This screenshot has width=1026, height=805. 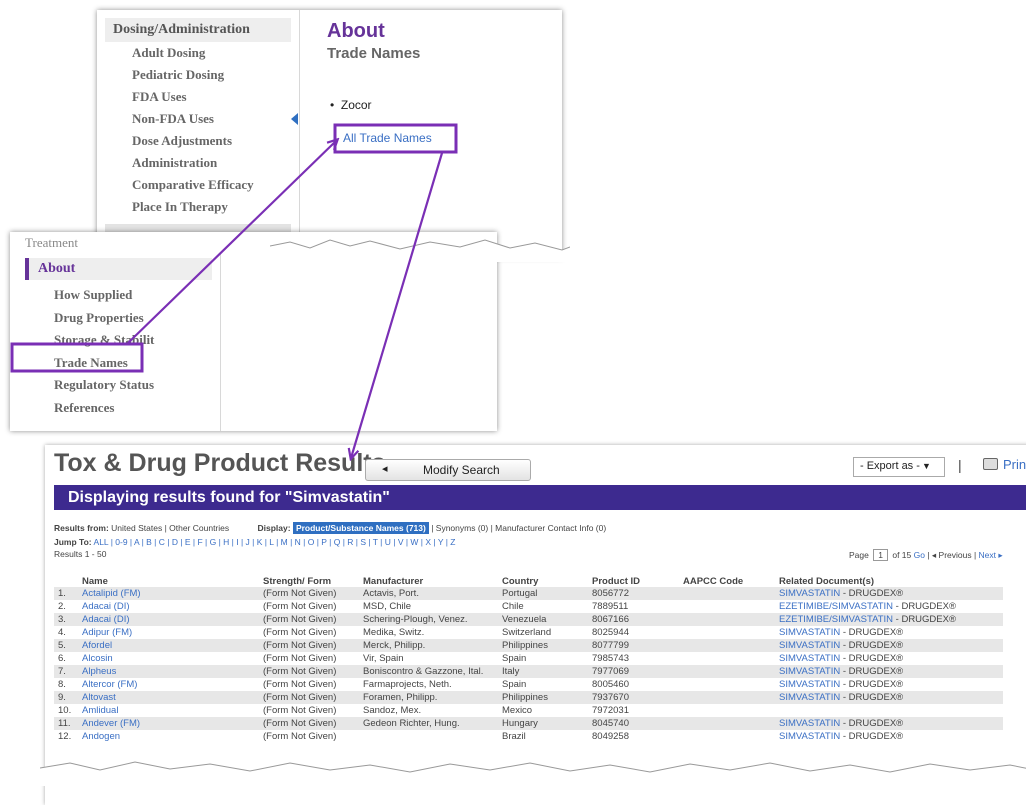 I want to click on col-header-strength-form: Strength/ Form, so click(x=309, y=575).